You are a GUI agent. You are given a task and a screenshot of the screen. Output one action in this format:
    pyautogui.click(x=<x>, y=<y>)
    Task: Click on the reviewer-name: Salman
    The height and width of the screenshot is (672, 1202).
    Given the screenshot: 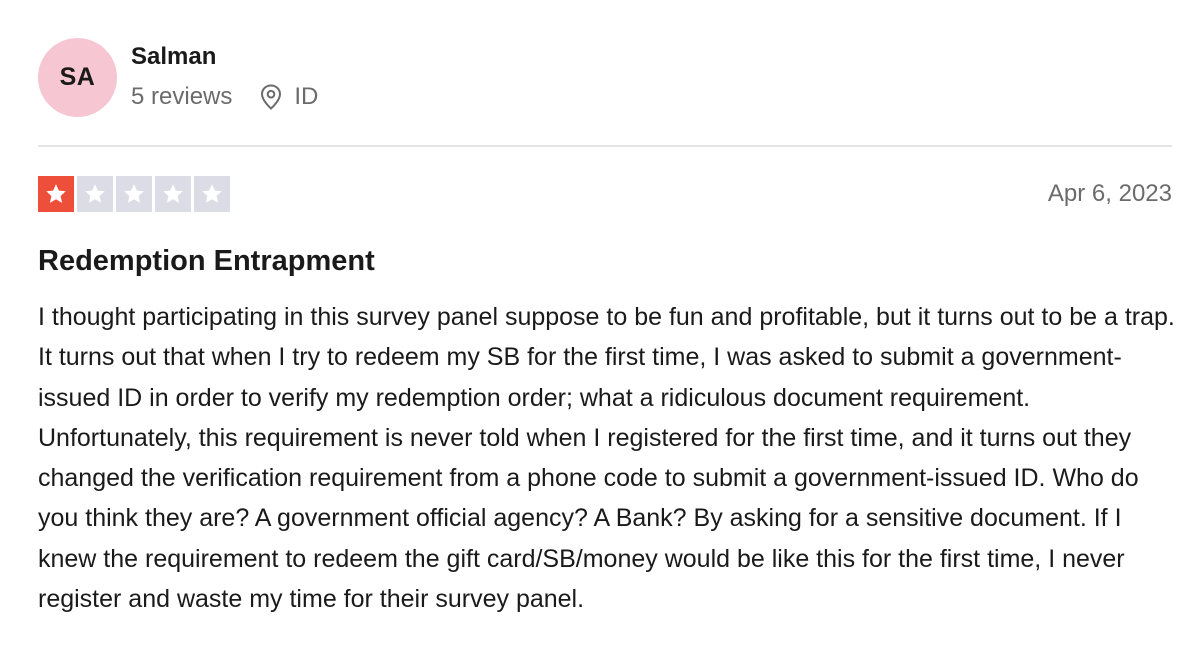 What is the action you would take?
    pyautogui.click(x=173, y=57)
    